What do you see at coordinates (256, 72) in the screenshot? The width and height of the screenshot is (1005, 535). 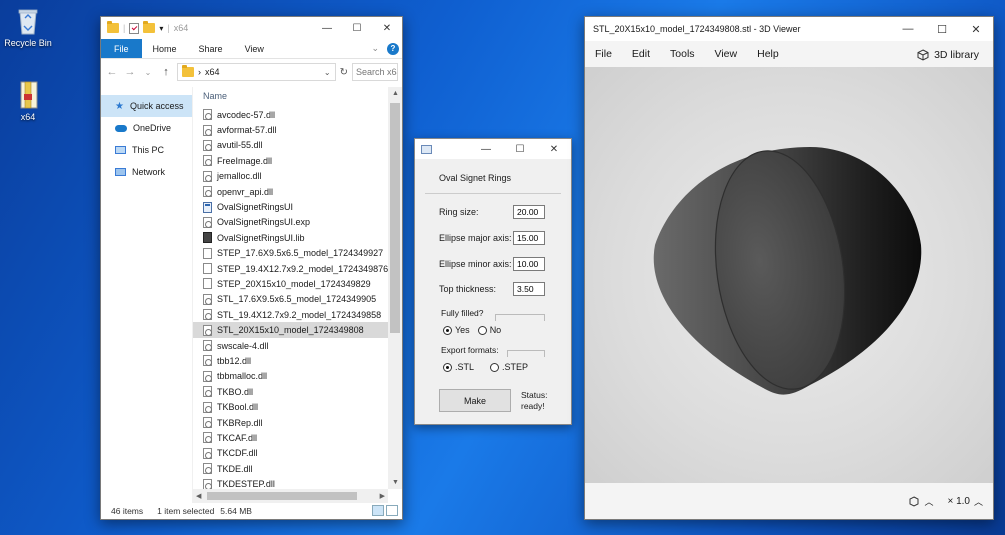 I see `address-bar: › x64 ⌄` at bounding box center [256, 72].